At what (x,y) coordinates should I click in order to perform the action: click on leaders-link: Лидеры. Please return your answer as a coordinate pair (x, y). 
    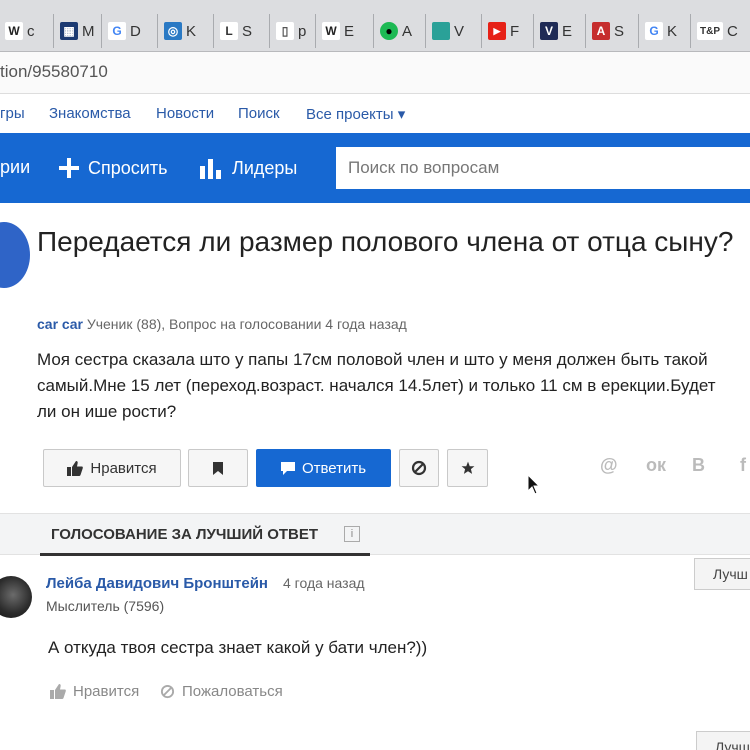
    Looking at the image, I should click on (248, 168).